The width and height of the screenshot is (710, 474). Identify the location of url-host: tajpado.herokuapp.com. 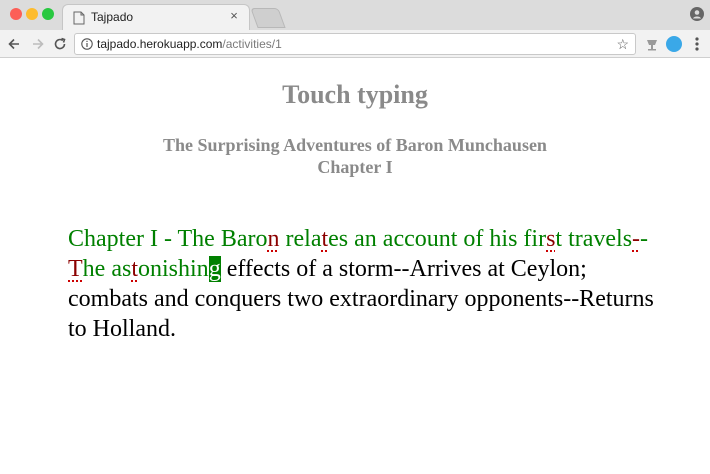
(160, 44).